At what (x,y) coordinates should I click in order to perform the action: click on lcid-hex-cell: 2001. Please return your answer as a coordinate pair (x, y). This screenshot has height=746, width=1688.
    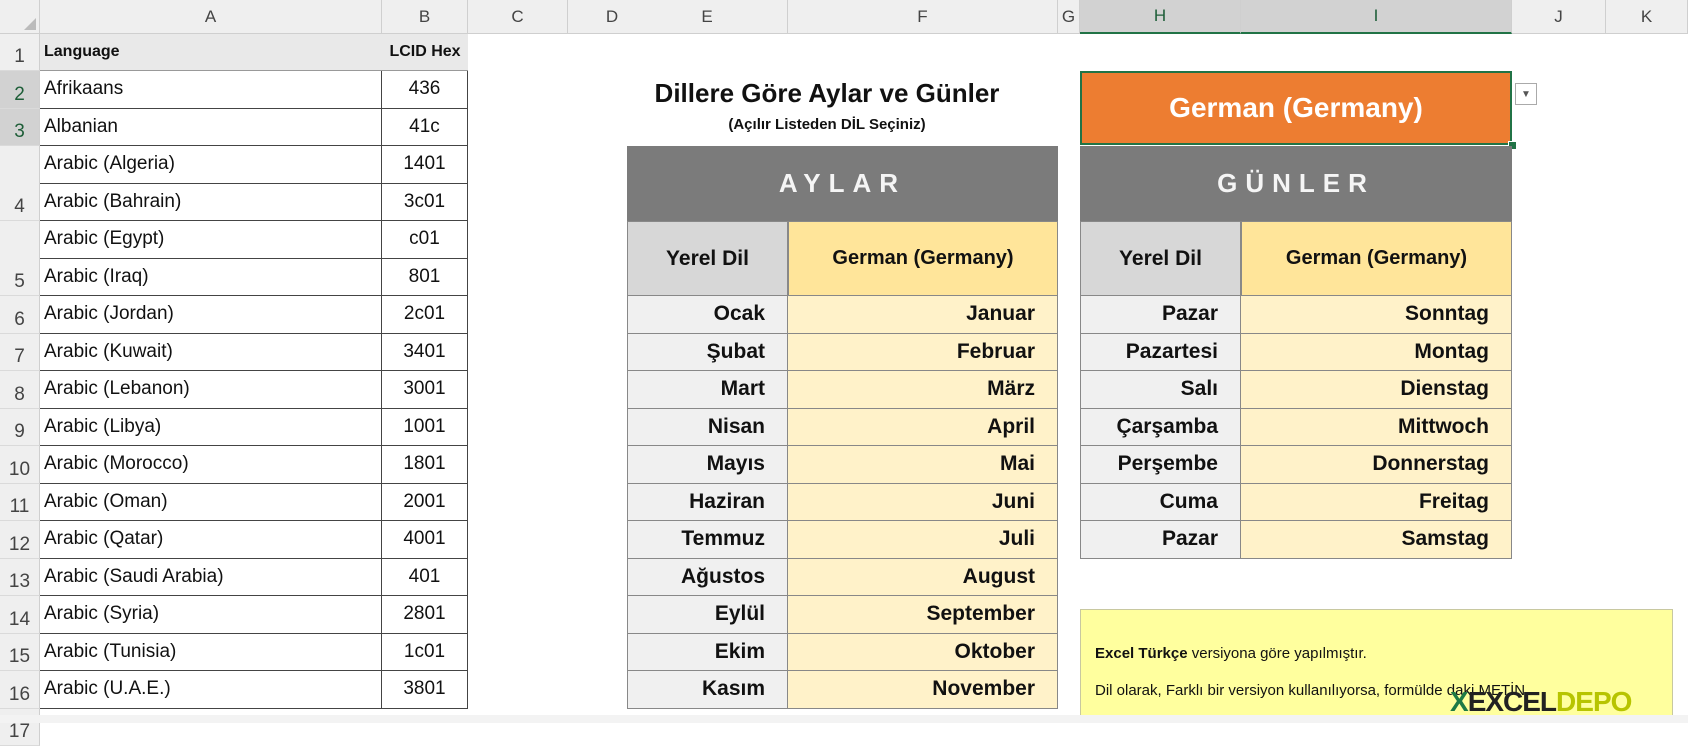
    Looking at the image, I should click on (425, 502).